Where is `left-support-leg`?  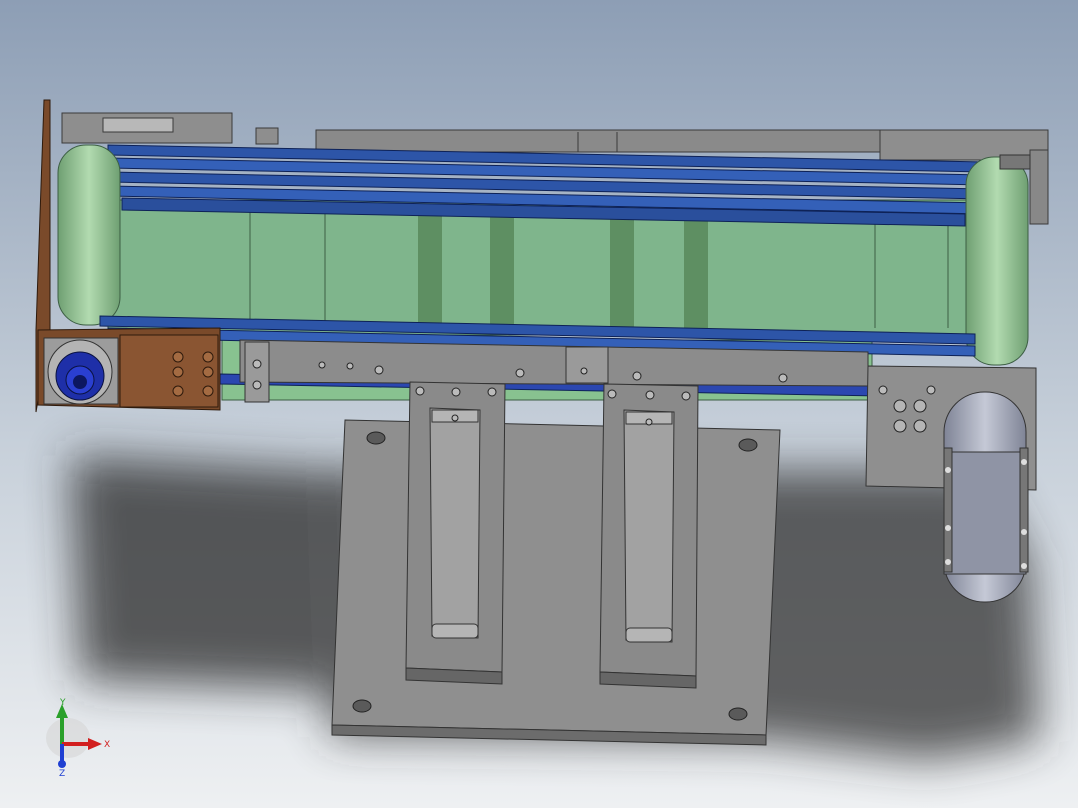
left-support-leg is located at coordinates (455, 533).